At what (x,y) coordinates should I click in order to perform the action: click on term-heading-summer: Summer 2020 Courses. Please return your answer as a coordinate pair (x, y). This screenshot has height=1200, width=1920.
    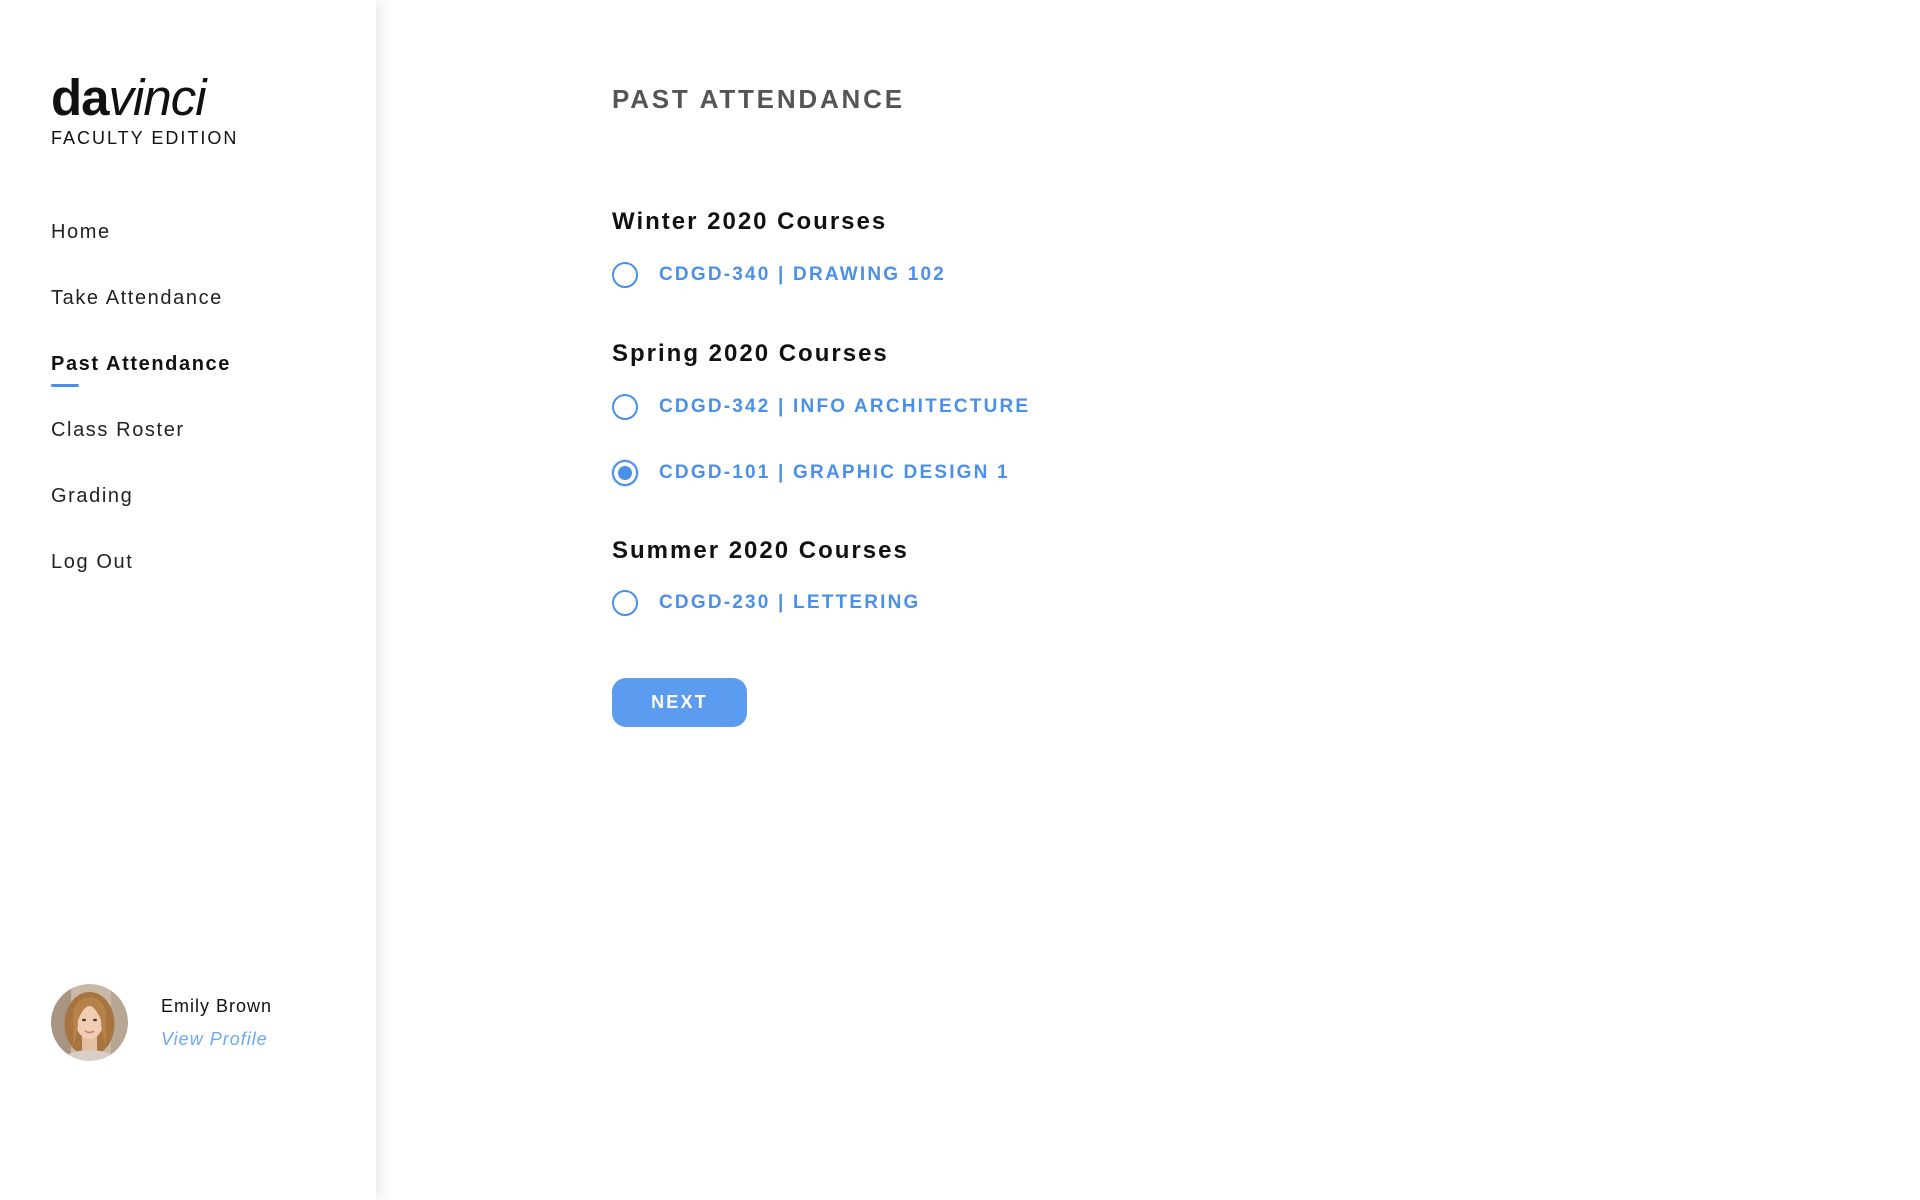
    Looking at the image, I should click on (760, 550).